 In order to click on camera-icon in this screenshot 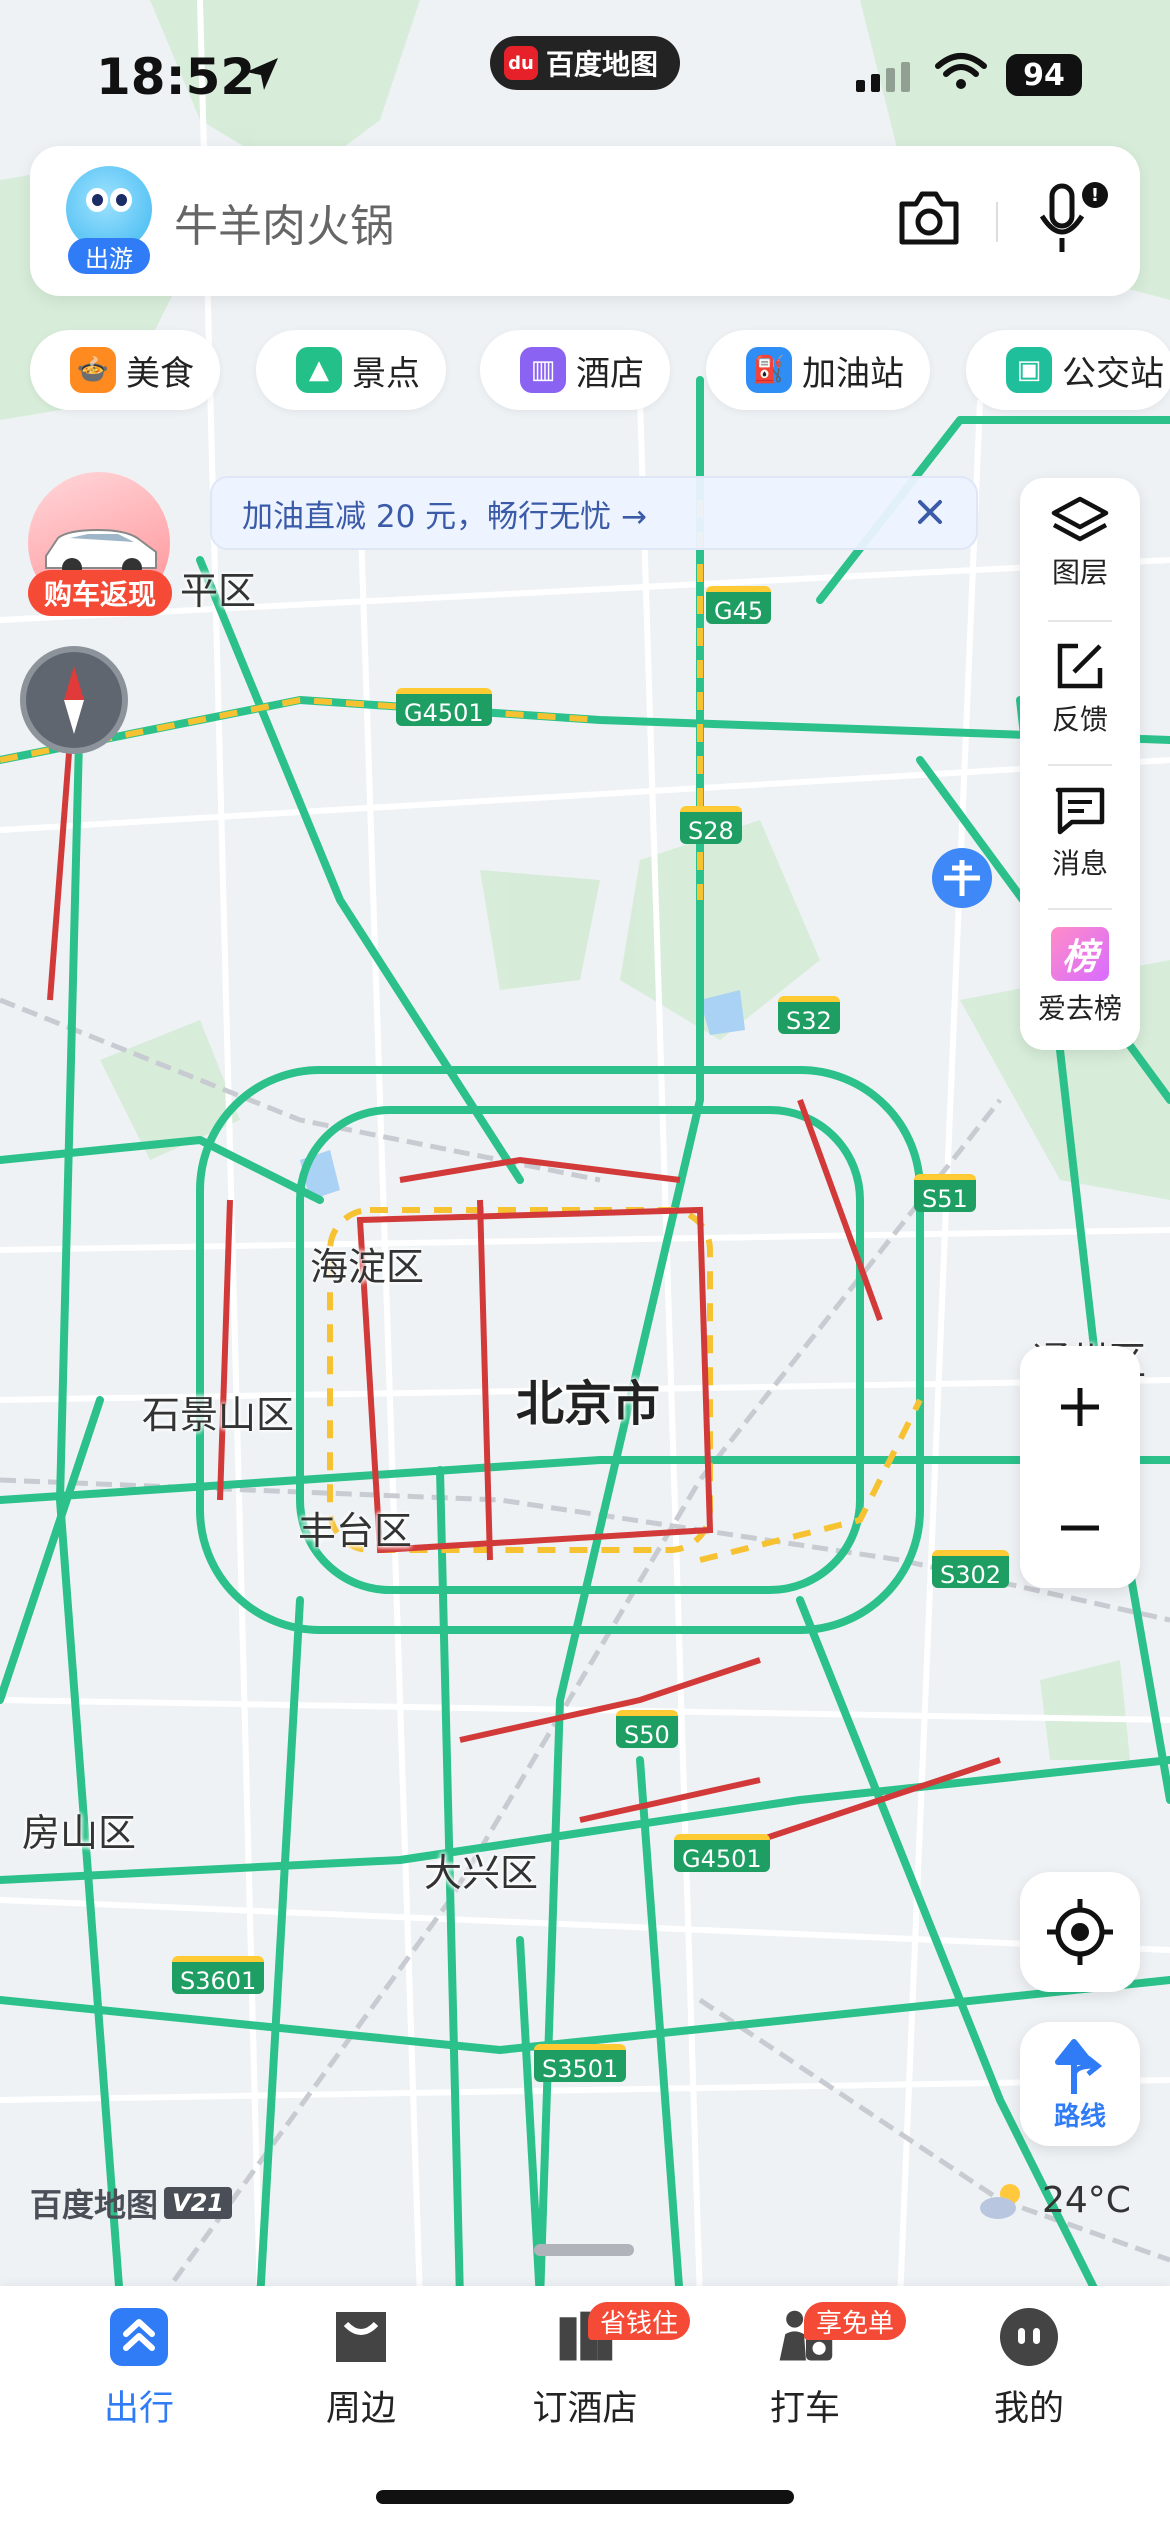, I will do `click(929, 218)`.